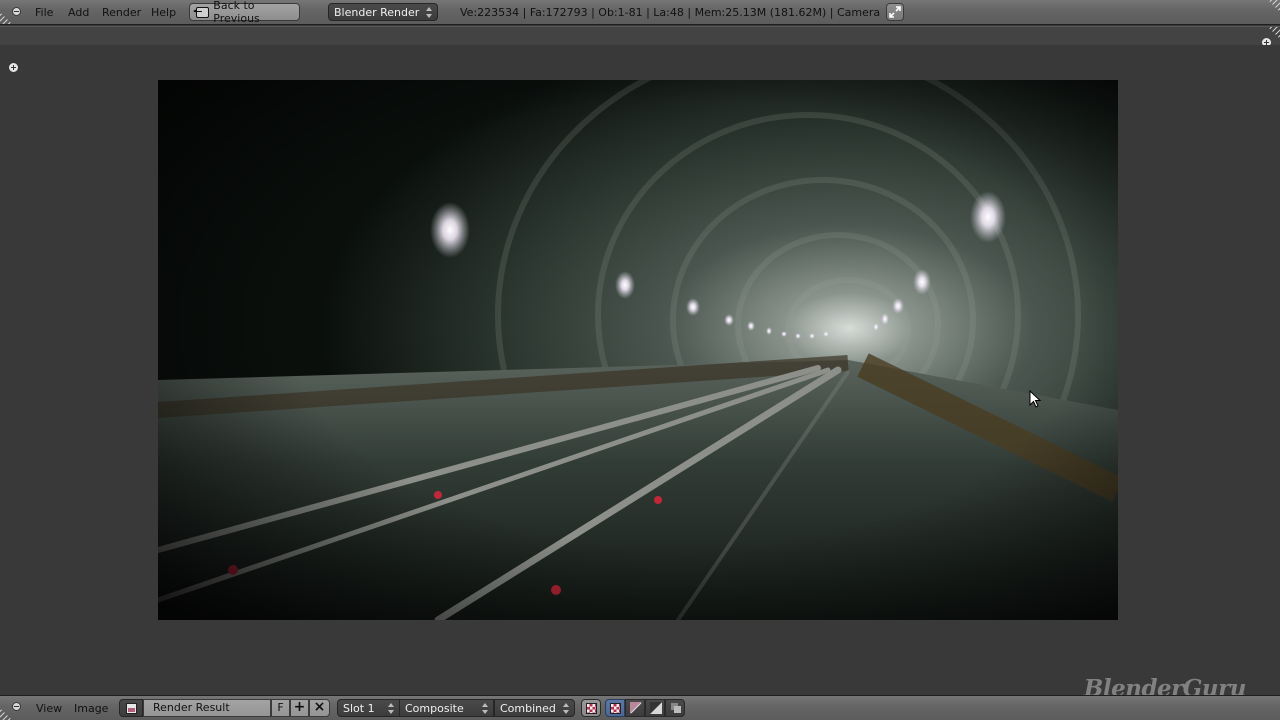 Image resolution: width=1280 pixels, height=720 pixels. I want to click on menu-view: View, so click(49, 708).